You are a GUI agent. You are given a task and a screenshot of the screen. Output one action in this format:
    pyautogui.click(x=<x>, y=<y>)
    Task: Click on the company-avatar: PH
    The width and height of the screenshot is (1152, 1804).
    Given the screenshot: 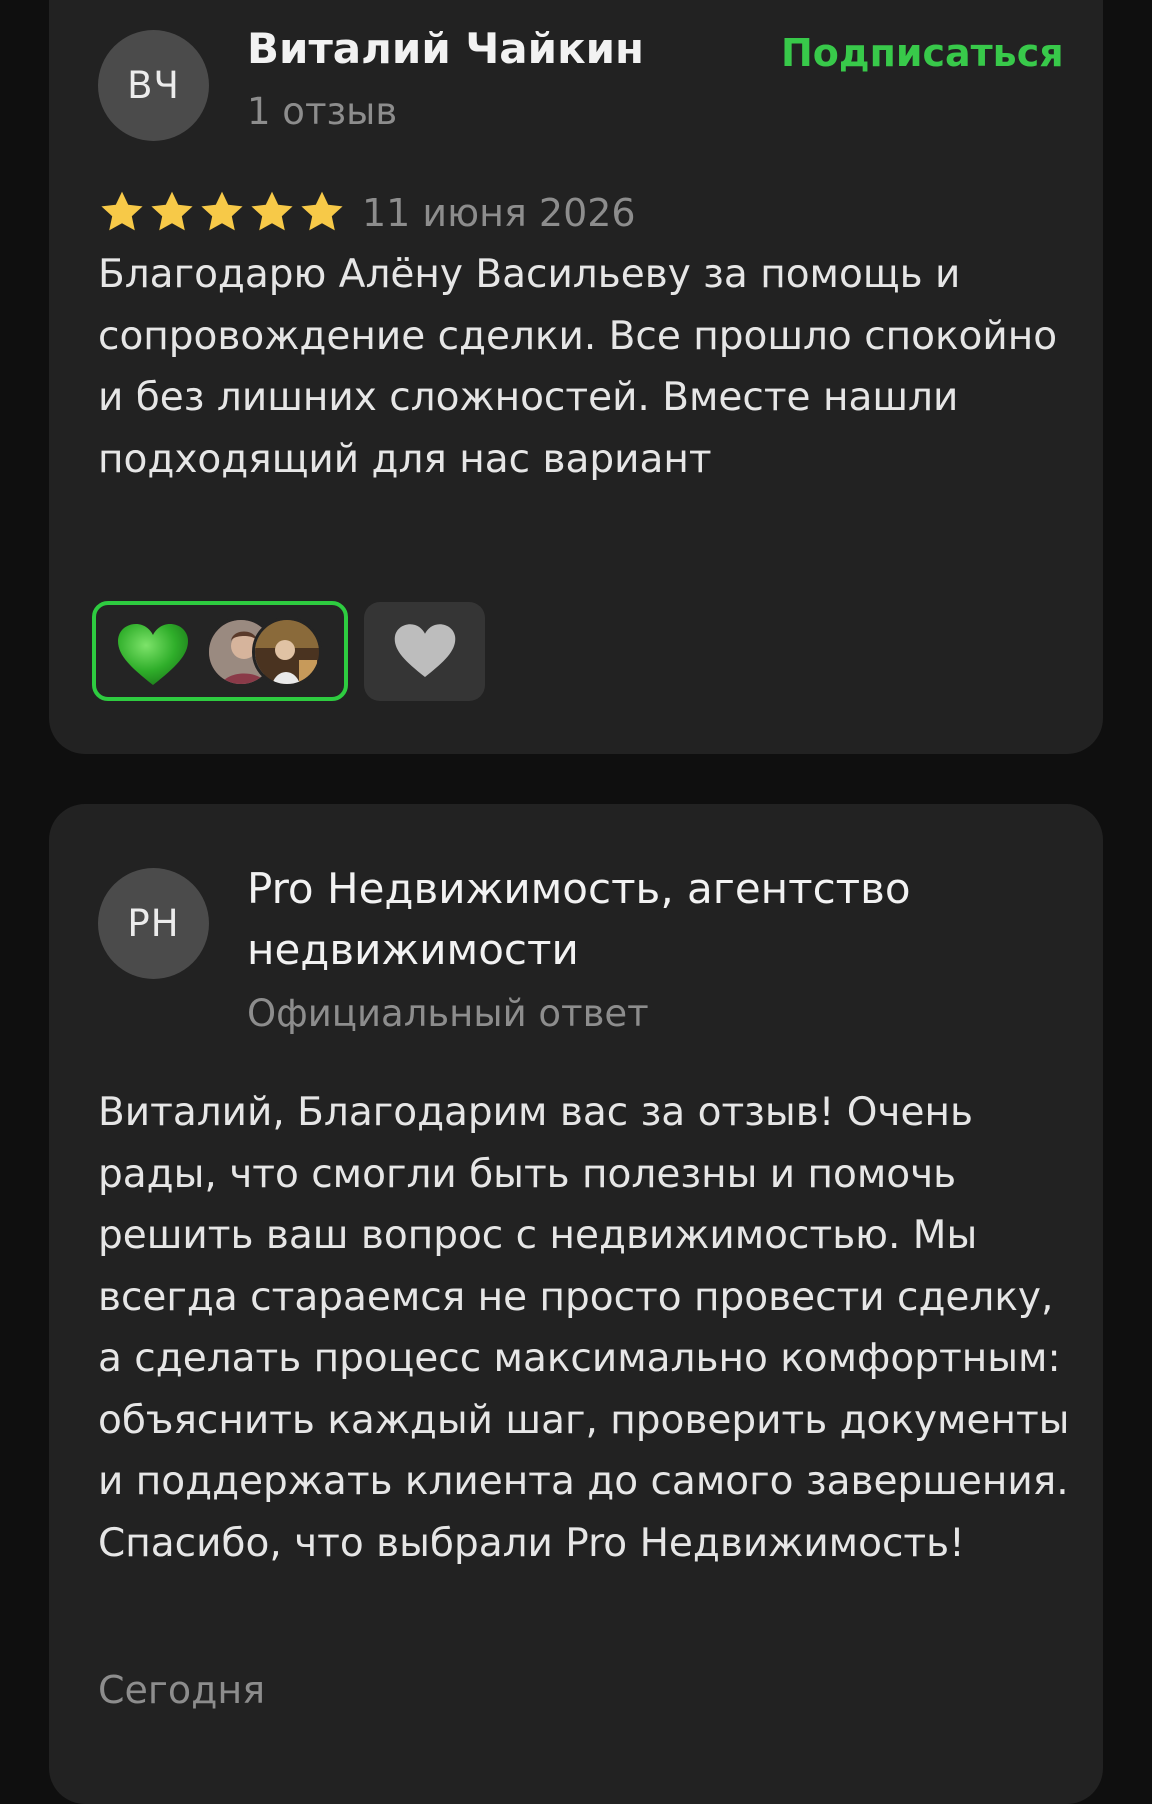 What is the action you would take?
    pyautogui.click(x=153, y=923)
    